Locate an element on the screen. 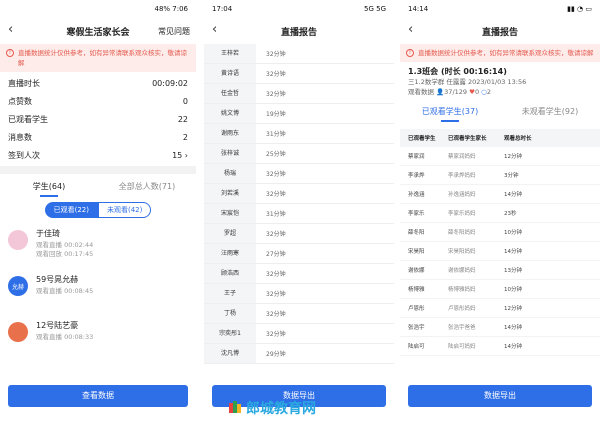 The height and width of the screenshot is (431, 600). watch-filter: 已观看(22) 未观看(42) is located at coordinates (98, 210).